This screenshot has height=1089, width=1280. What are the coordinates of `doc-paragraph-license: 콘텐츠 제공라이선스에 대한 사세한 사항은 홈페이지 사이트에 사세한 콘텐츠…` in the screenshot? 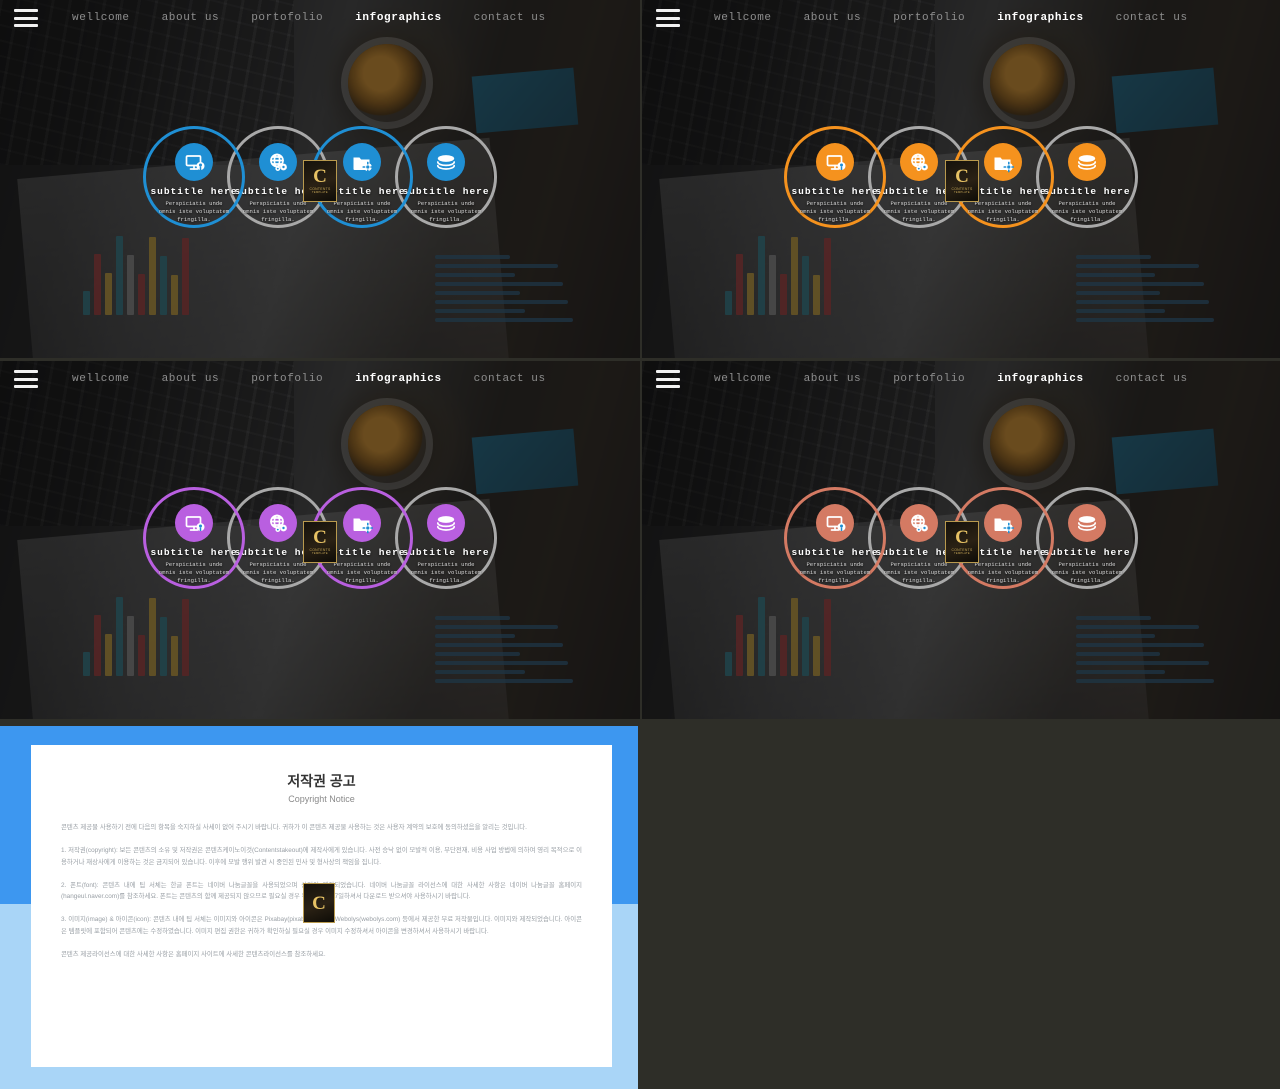 It's located at (193, 954).